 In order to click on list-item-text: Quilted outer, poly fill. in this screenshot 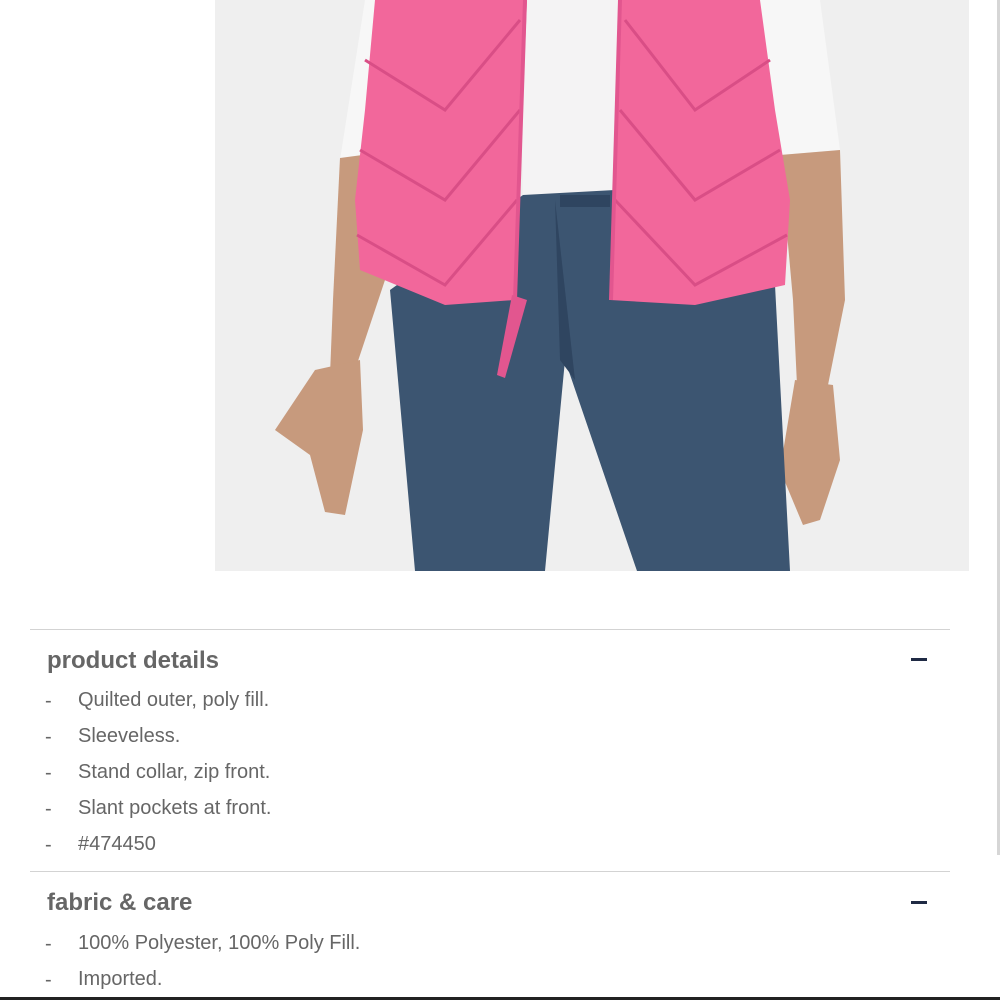, I will do `click(174, 700)`.